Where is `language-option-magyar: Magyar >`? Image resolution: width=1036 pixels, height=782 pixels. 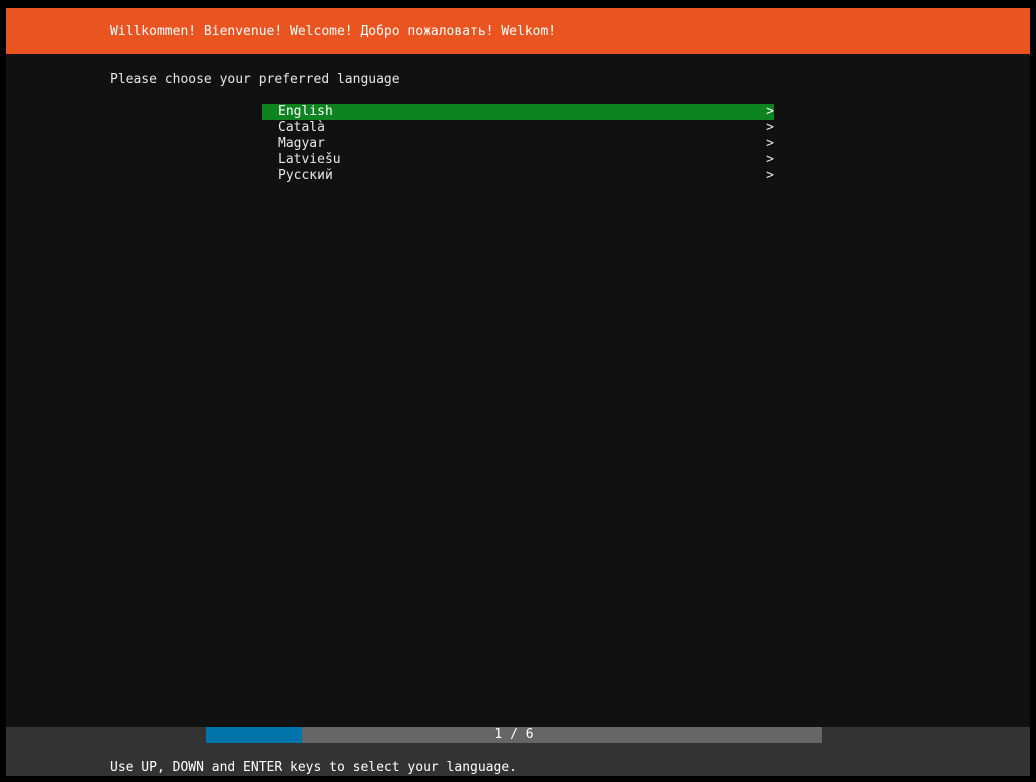
language-option-magyar: Magyar > is located at coordinates (518, 144).